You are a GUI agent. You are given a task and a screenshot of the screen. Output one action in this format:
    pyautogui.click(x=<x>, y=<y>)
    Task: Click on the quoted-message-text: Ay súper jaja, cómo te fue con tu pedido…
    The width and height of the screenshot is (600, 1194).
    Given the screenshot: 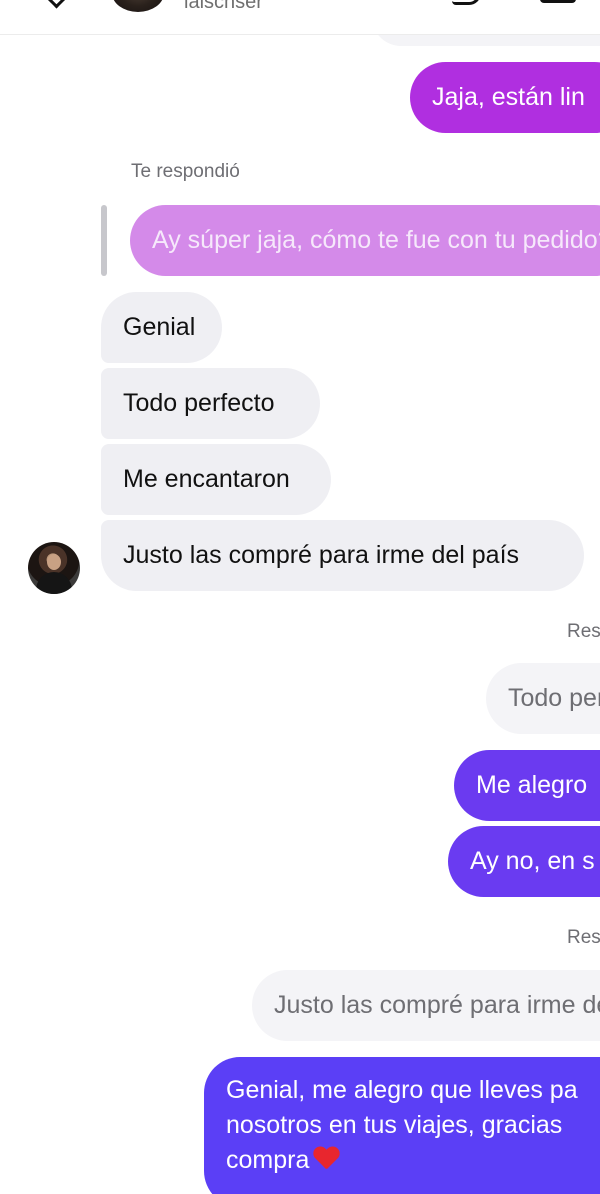 What is the action you would take?
    pyautogui.click(x=376, y=240)
    